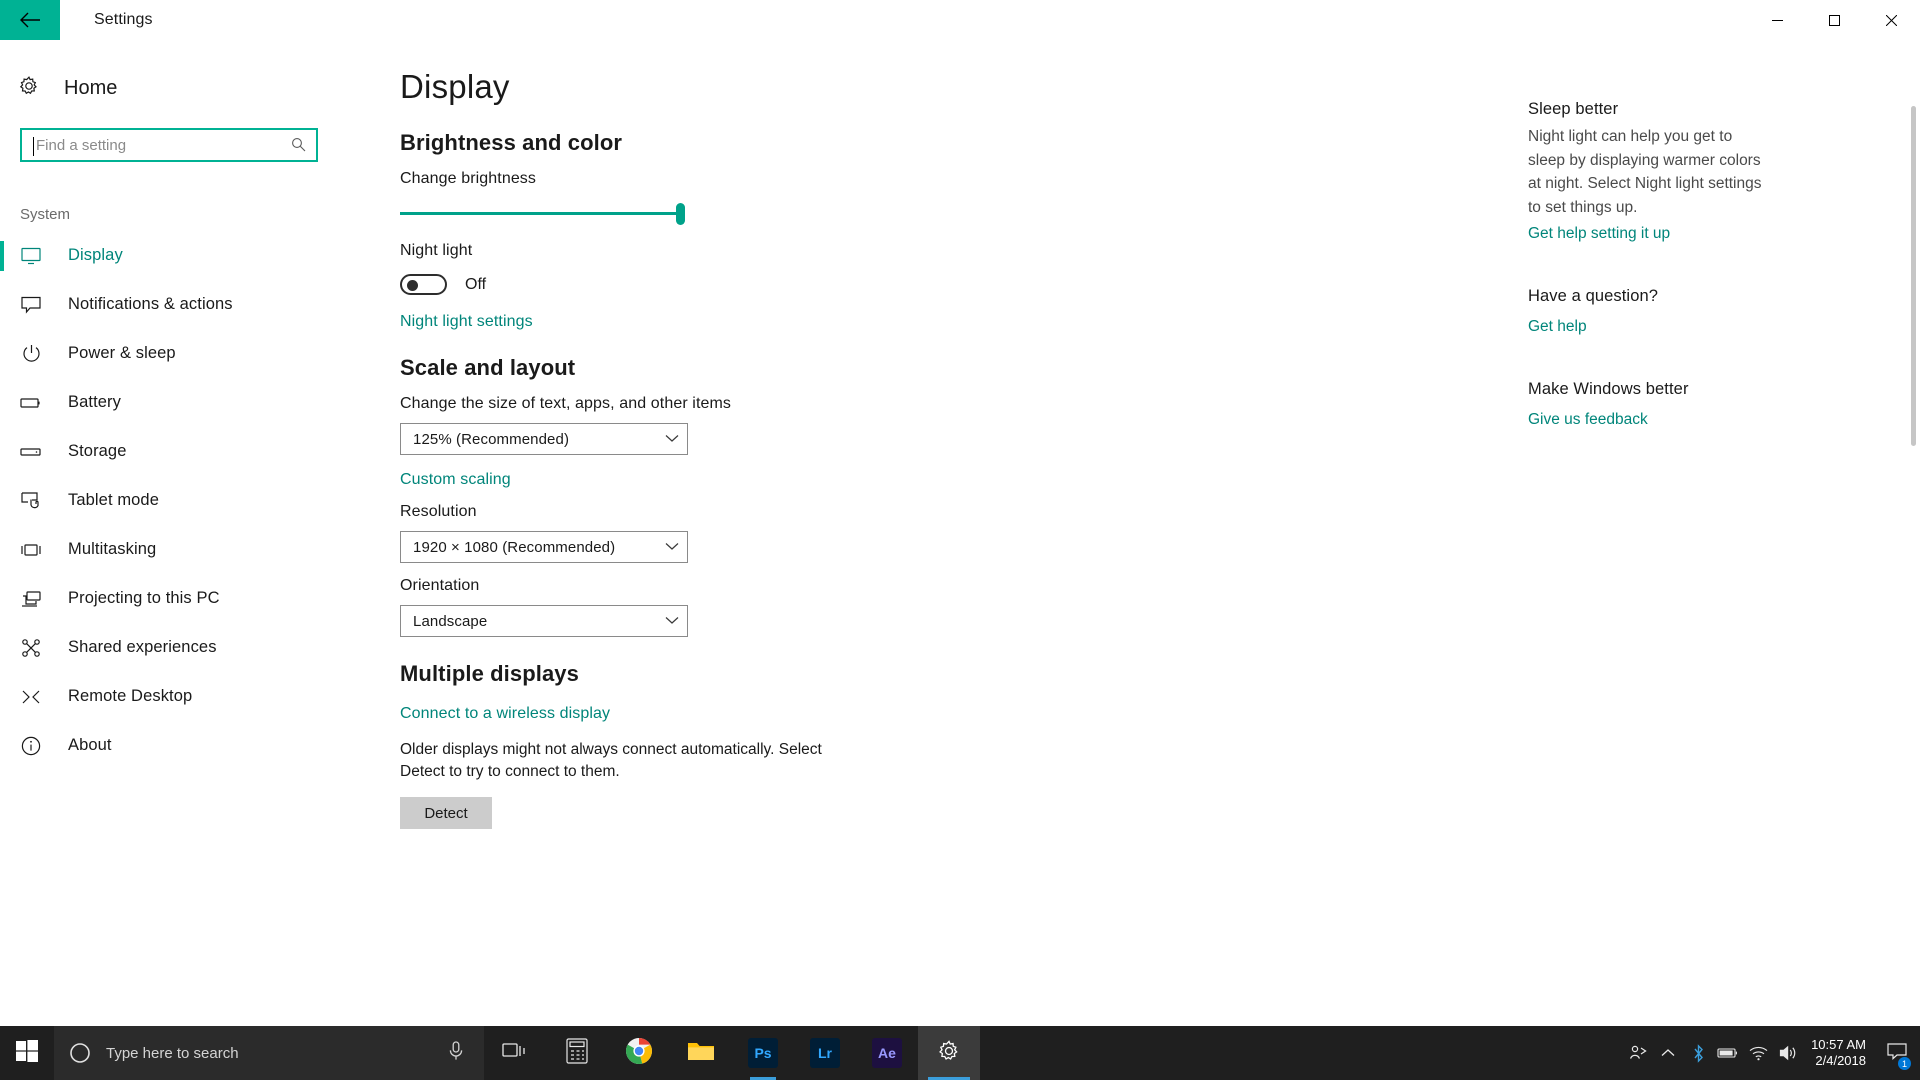  What do you see at coordinates (200, 598) in the screenshot?
I see `sidebar-item-projecting-to-this-pc: Projecting to this PC` at bounding box center [200, 598].